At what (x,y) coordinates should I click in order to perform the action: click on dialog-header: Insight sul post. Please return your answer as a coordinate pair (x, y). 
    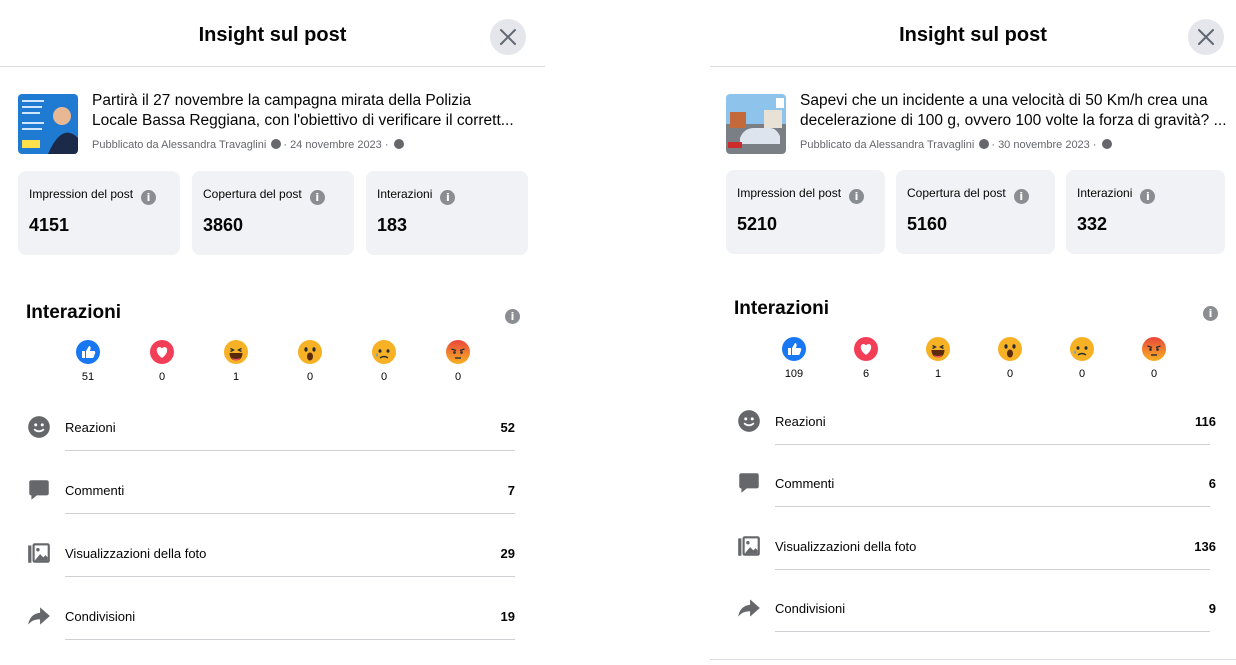
    Looking at the image, I should click on (272, 33).